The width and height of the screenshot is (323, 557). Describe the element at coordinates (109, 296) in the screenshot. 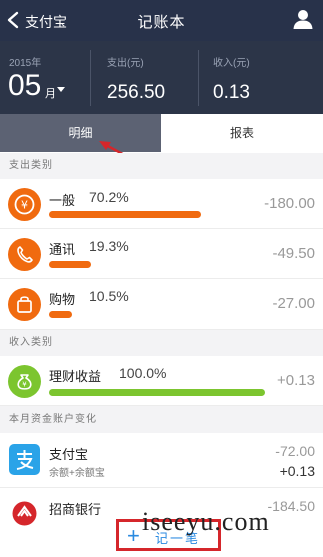

I see `category-percent: 10.5%` at that location.